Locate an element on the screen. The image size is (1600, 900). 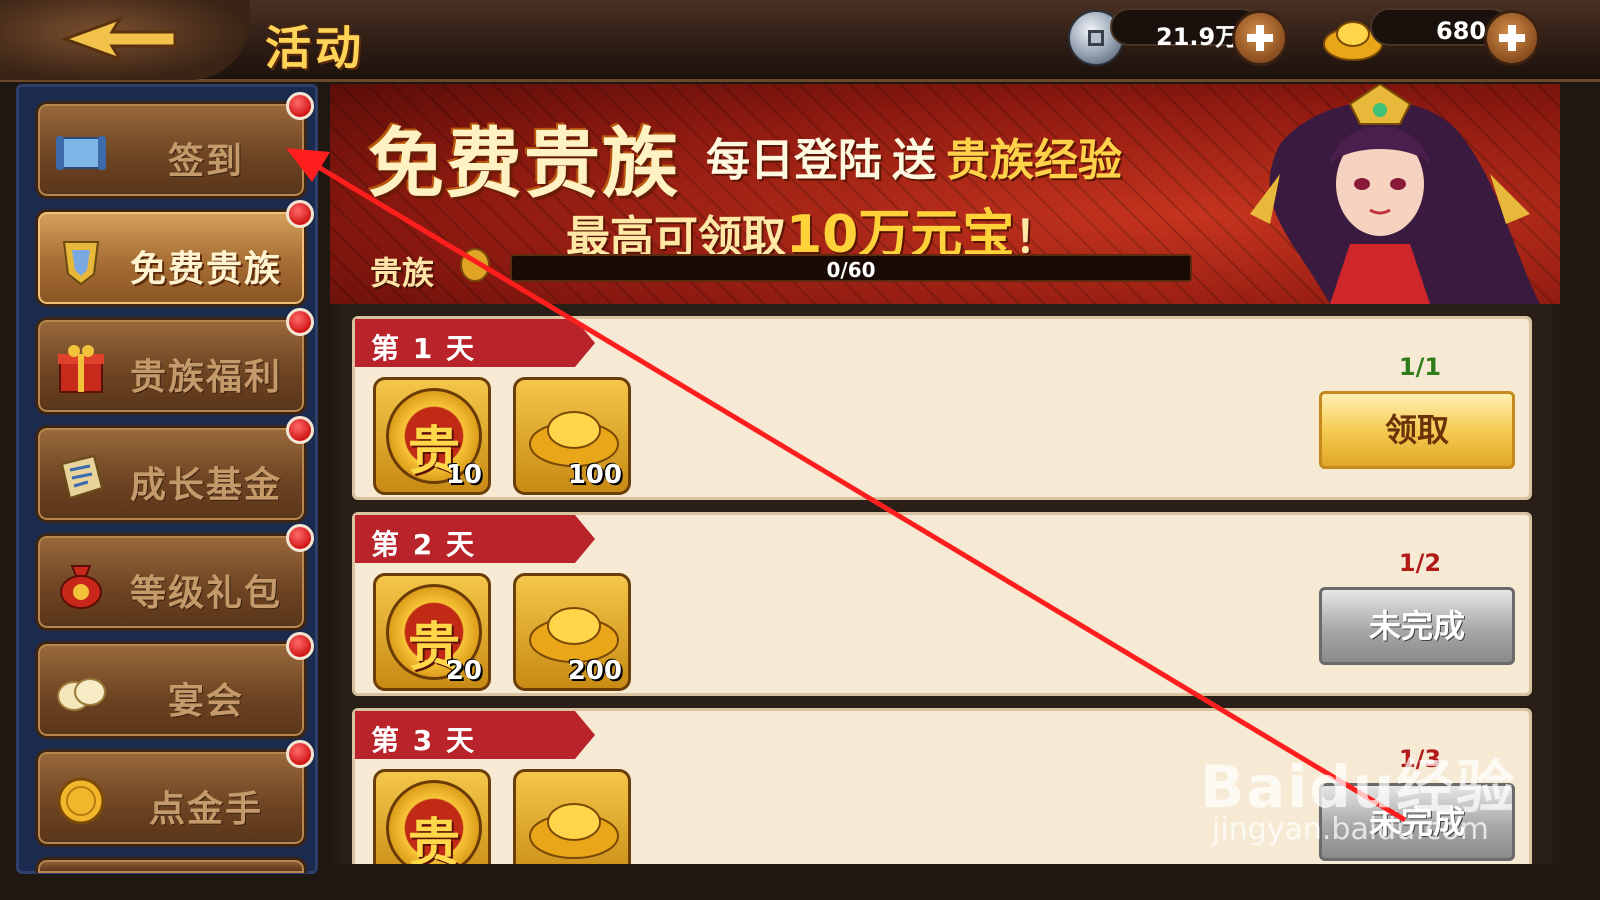
gold-amount: 680 is located at coordinates (1461, 31).